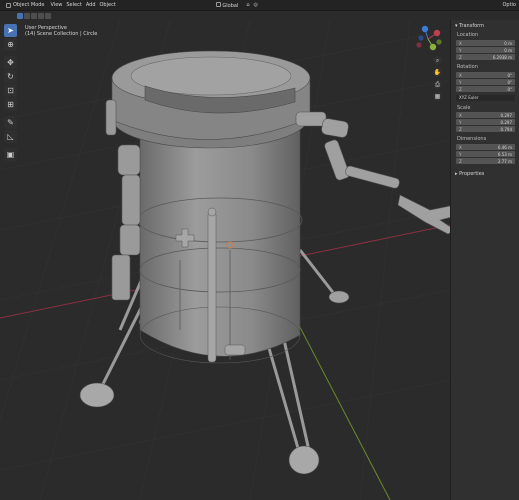 Image resolution: width=519 pixels, height=500 pixels. I want to click on grid-icon: ▦, so click(437, 96).